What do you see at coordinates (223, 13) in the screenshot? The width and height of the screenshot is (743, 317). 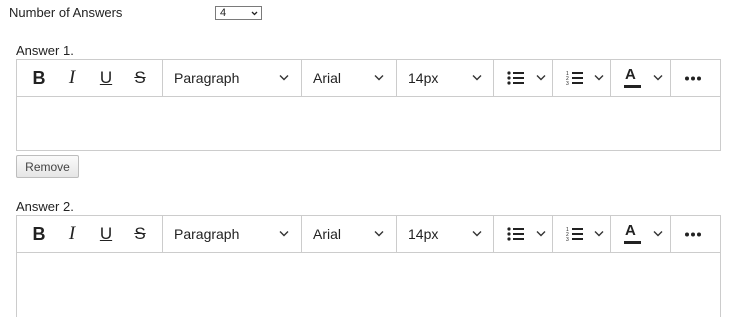 I see `number-of-answers-value: 4` at bounding box center [223, 13].